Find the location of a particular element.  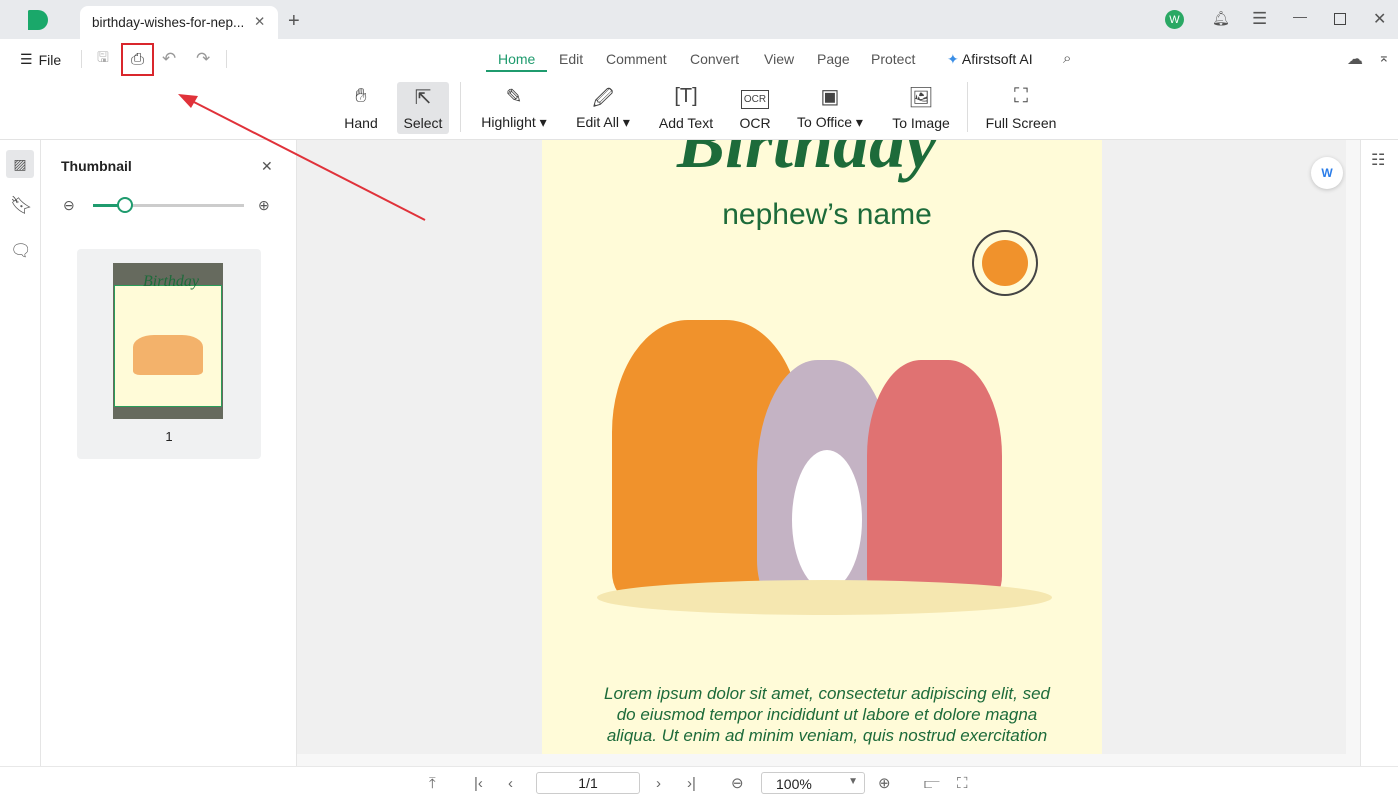

first-page-icon: |‹ is located at coordinates (478, 783).